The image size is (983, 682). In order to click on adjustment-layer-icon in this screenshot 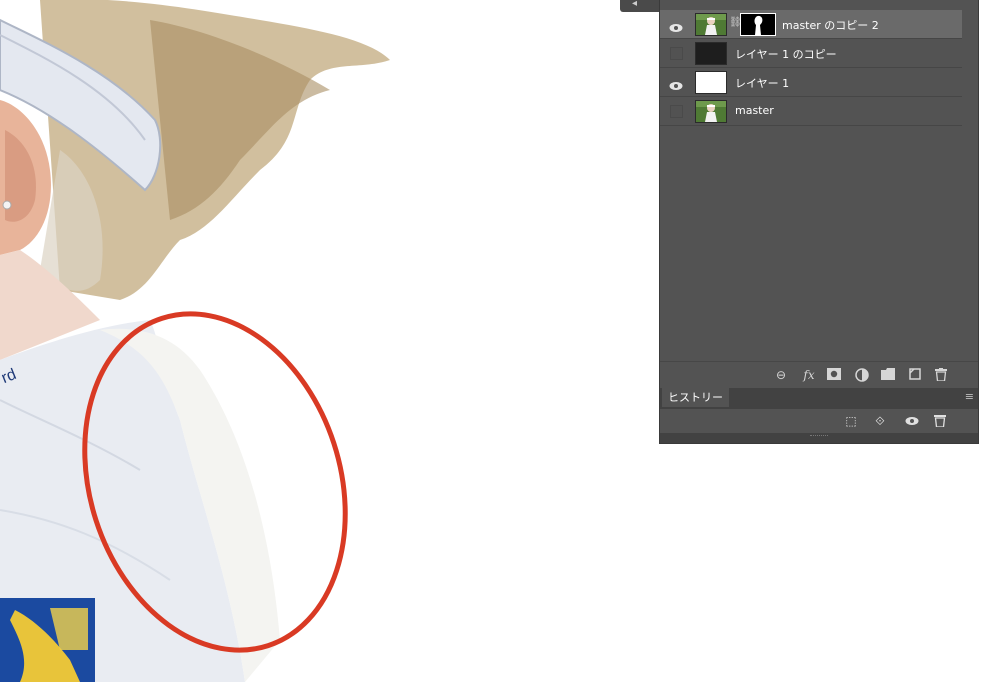, I will do `click(862, 375)`.